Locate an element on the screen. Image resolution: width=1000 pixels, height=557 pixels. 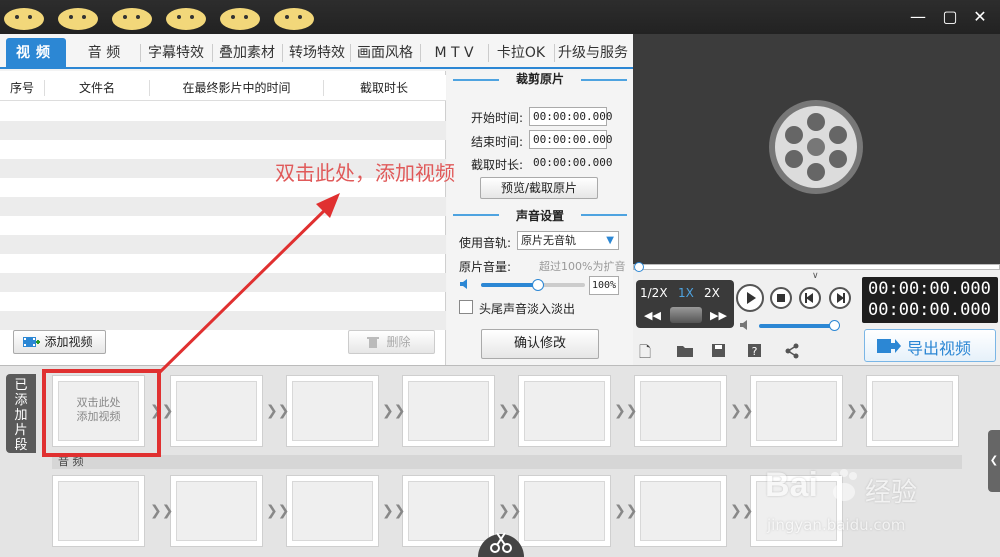
minimize-icon: — is located at coordinates (918, 17).